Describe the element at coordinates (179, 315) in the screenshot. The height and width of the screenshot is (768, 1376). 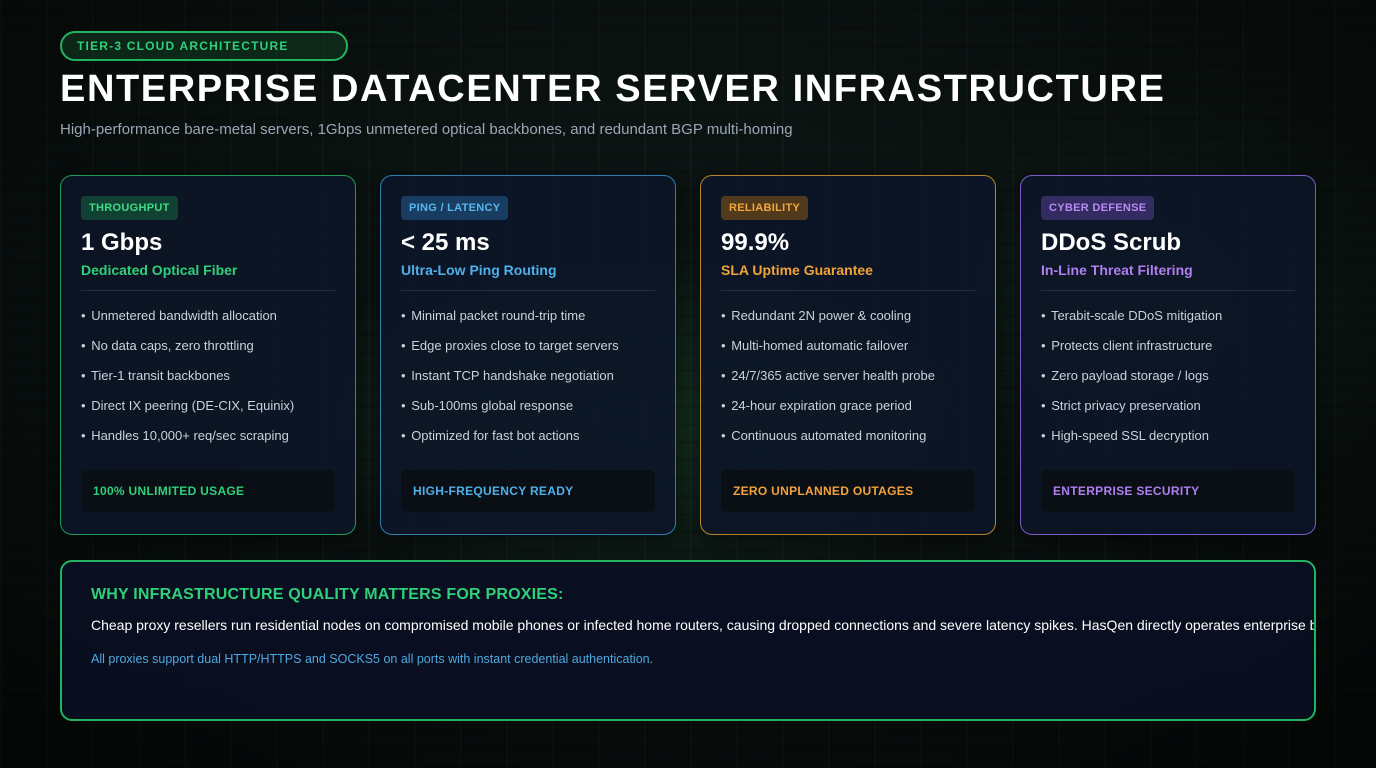
I see `feature-item: • Unmetered bandwidth allocation` at that location.